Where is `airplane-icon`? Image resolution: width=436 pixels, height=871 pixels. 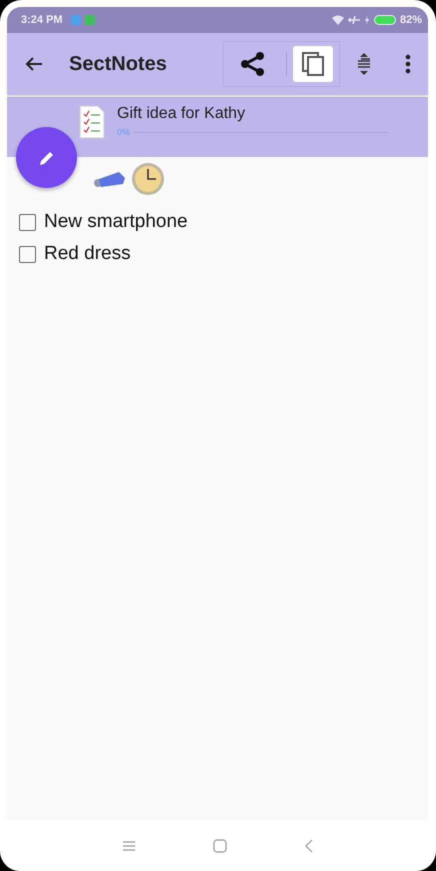 airplane-icon is located at coordinates (354, 20).